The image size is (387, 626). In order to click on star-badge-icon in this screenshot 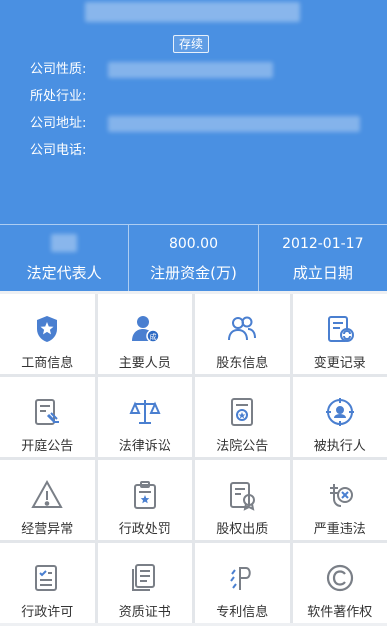, I will do `click(145, 495)`.